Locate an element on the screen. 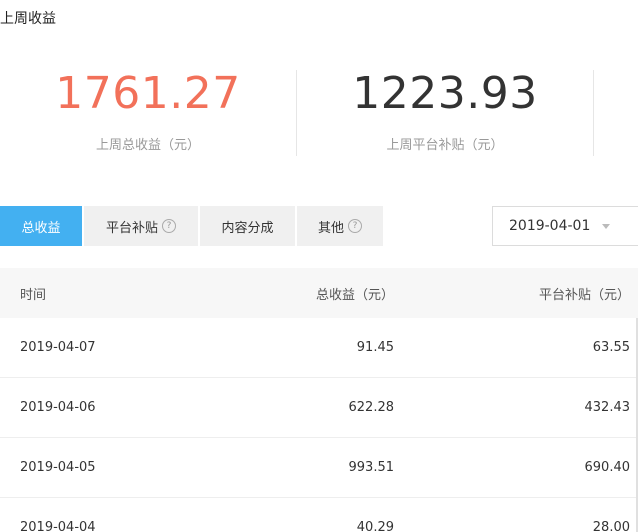  stat-total-label: 上周总收益（元） is located at coordinates (147, 145).